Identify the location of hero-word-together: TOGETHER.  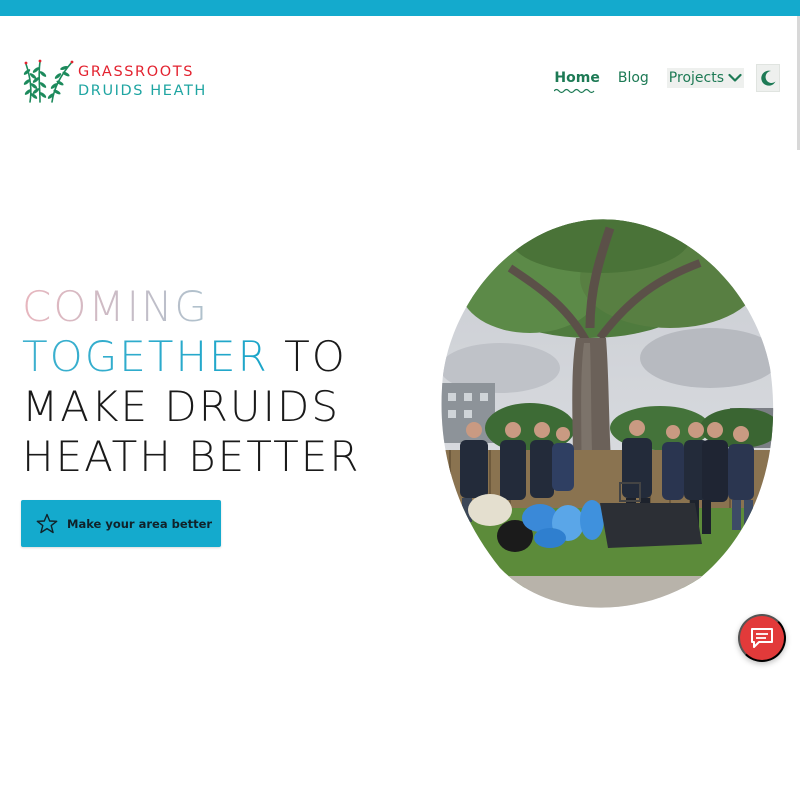
(145, 356).